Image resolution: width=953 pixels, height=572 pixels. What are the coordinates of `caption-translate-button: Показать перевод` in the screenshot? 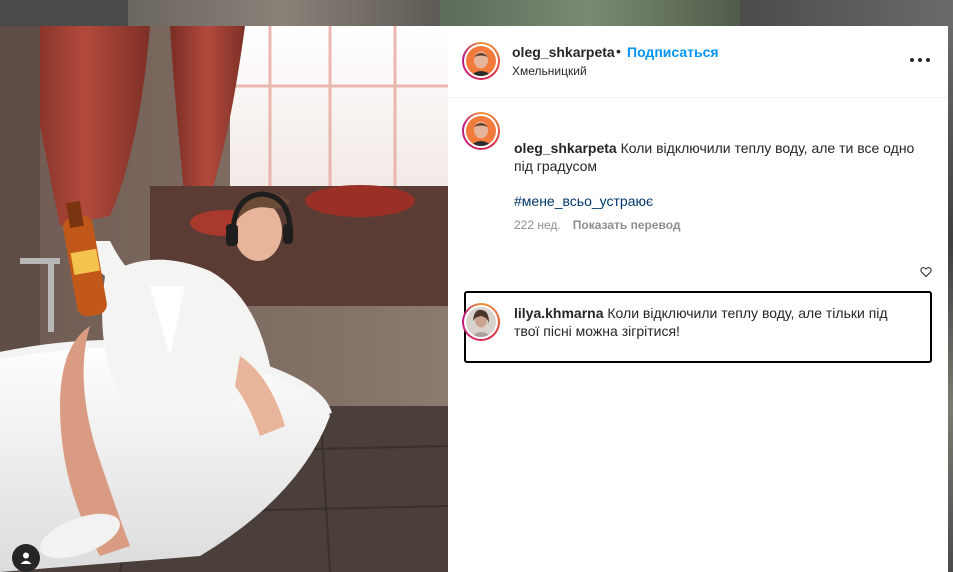 It's located at (627, 225).